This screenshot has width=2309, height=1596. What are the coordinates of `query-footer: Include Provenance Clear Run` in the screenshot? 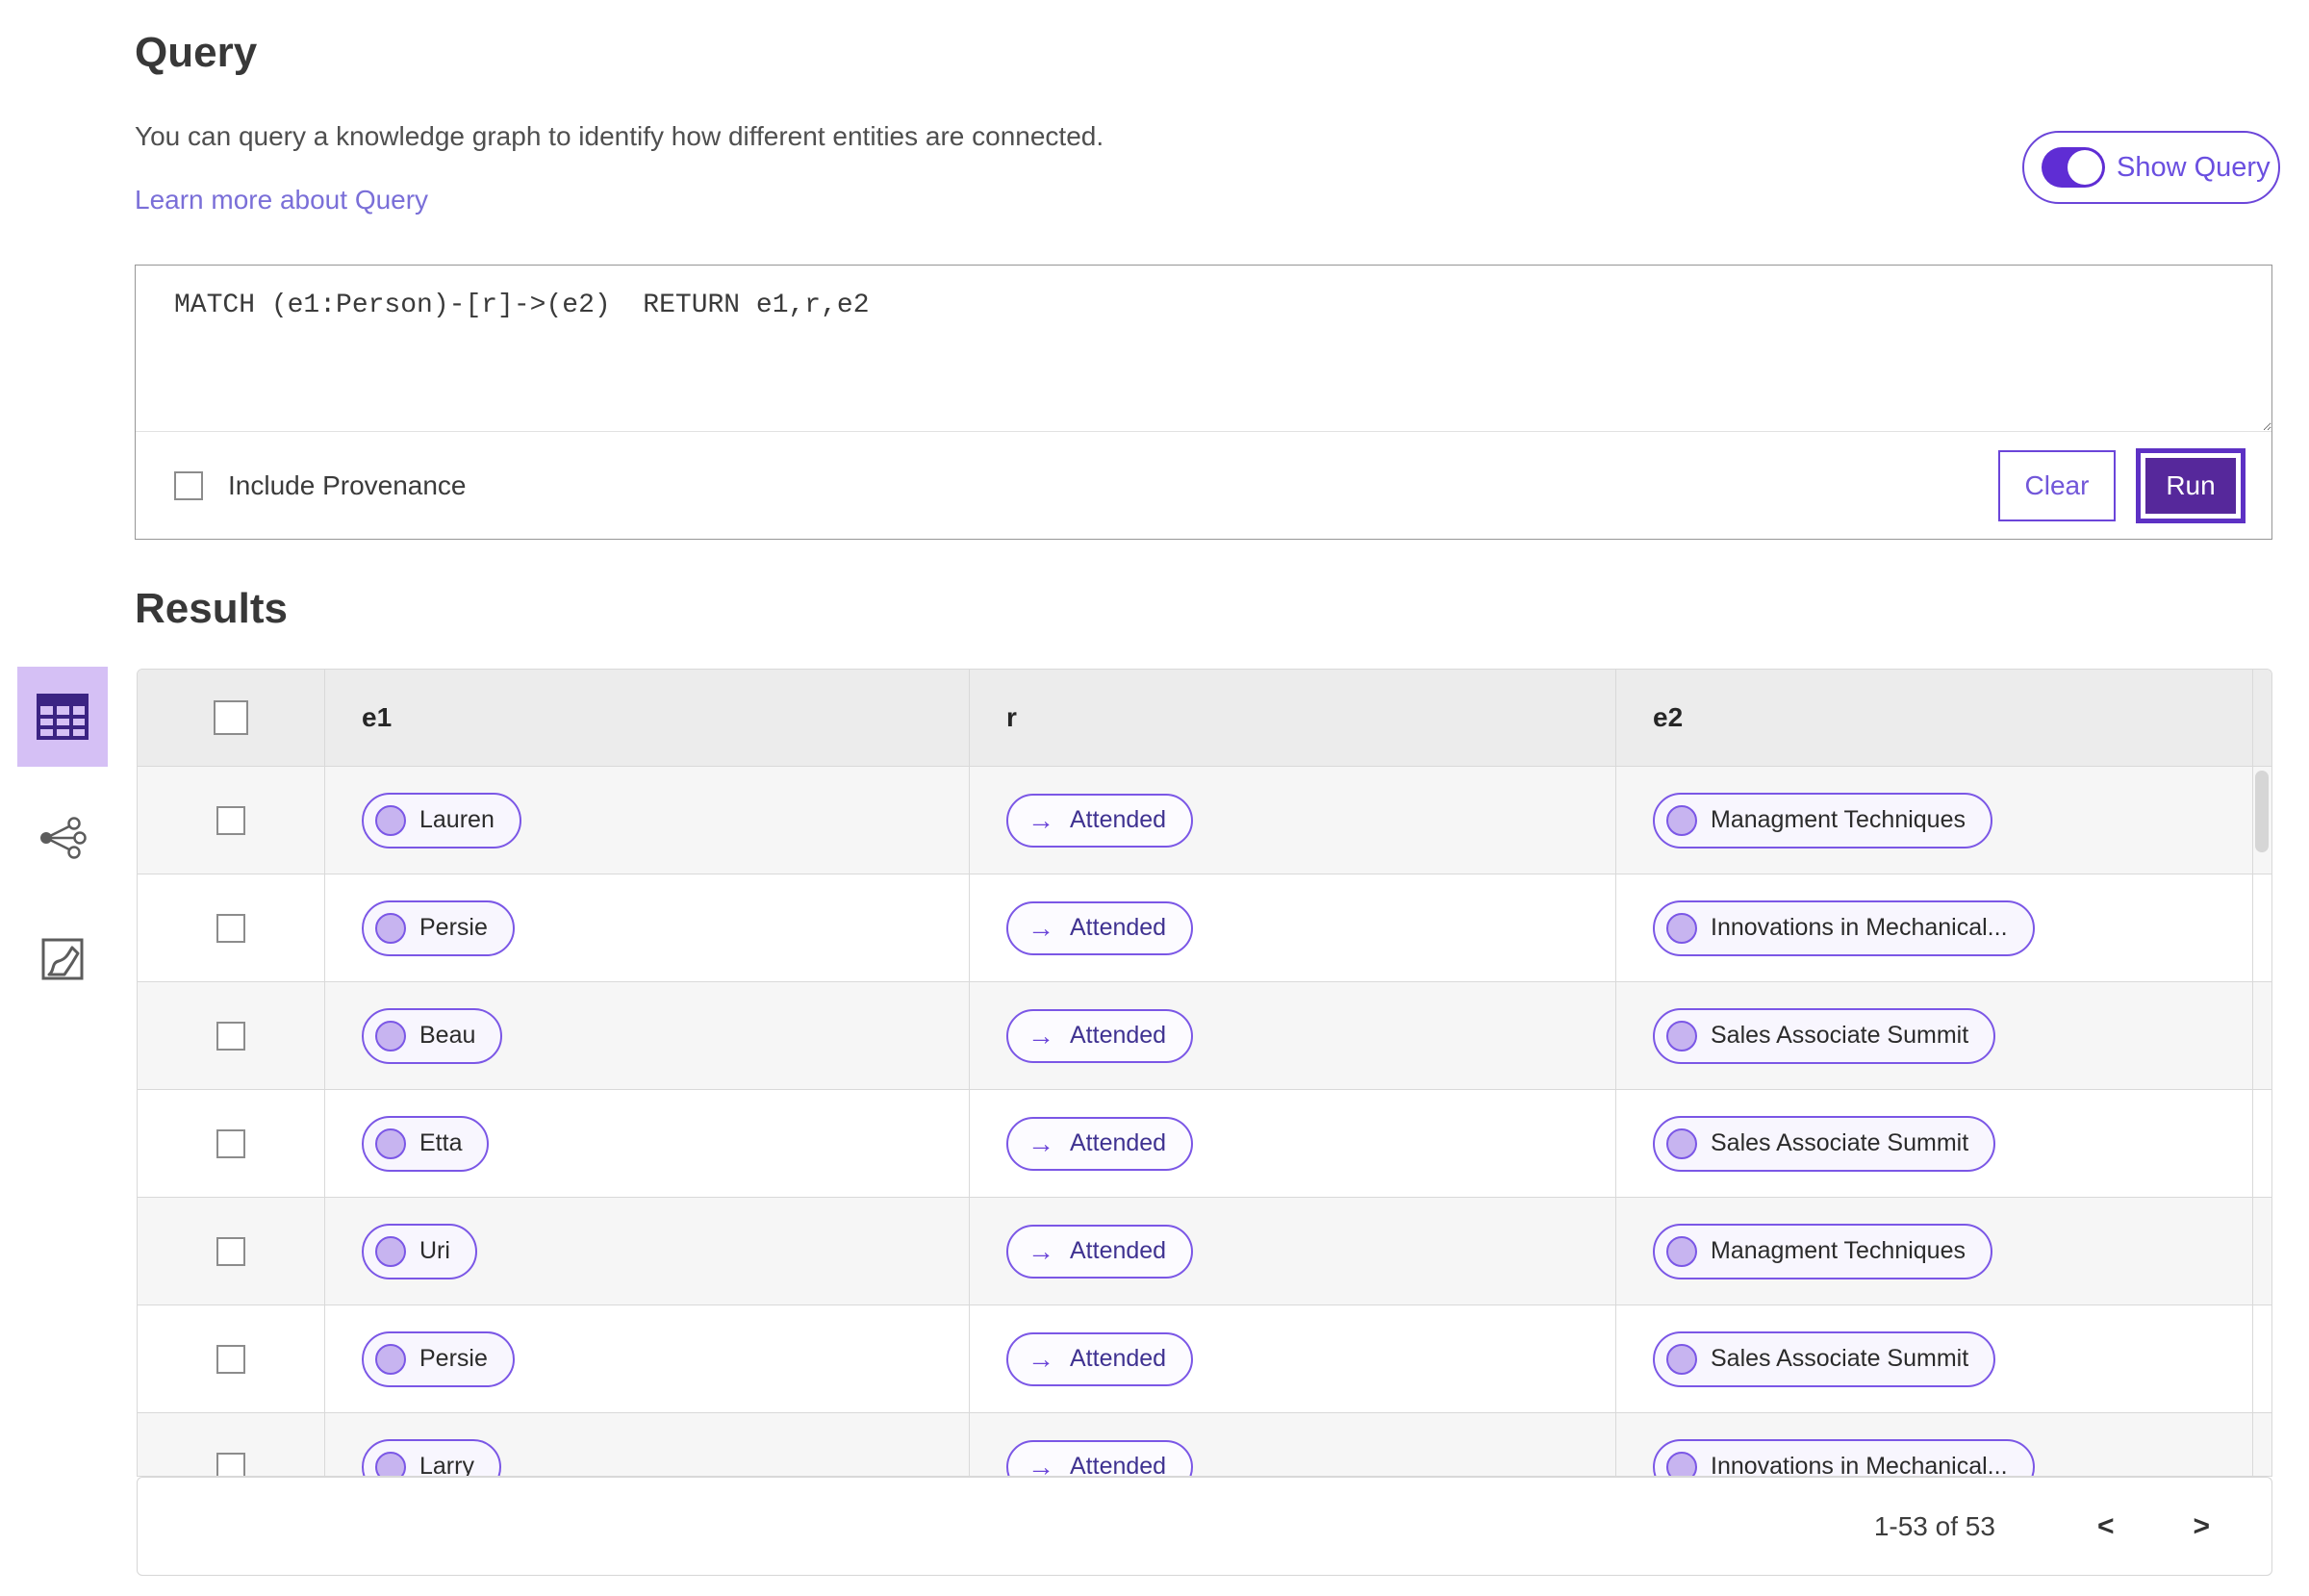 It's located at (1203, 485).